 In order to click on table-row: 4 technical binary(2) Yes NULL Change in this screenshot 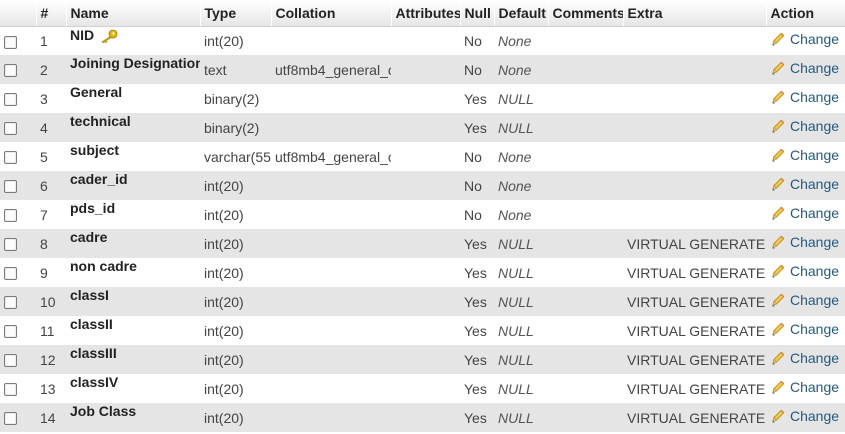, I will do `click(422, 127)`.